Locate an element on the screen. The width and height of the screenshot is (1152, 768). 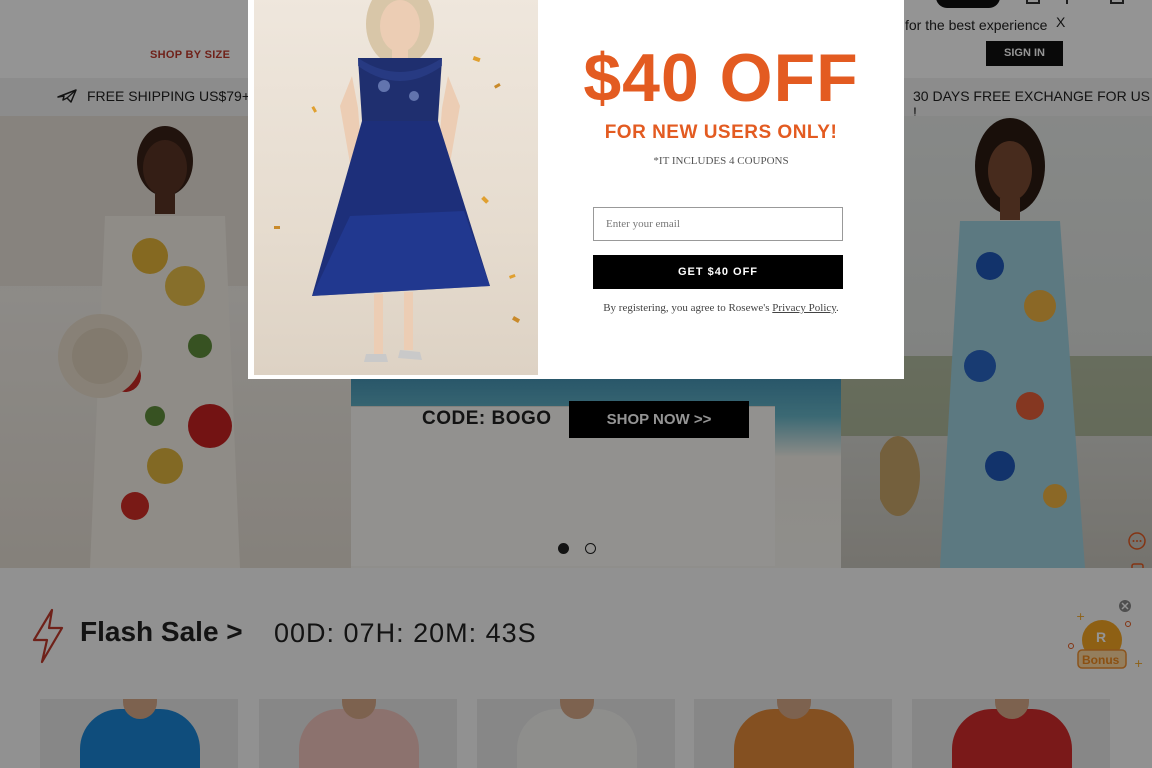
email-input is located at coordinates (718, 224).